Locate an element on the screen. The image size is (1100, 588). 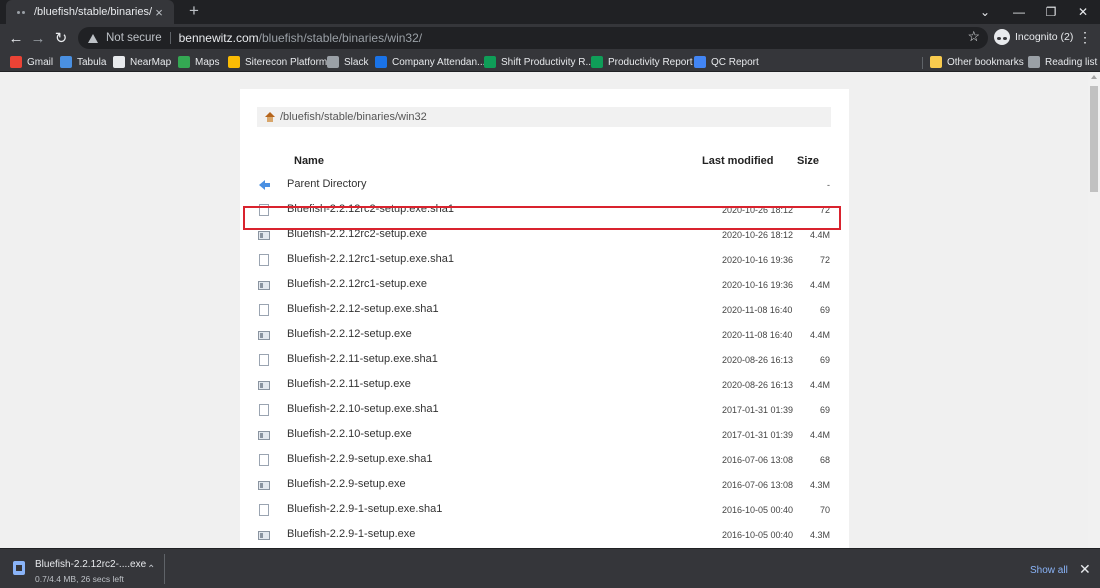
file-link: Bluefish-2.2.10-setup.exe is located at coordinates (349, 434).